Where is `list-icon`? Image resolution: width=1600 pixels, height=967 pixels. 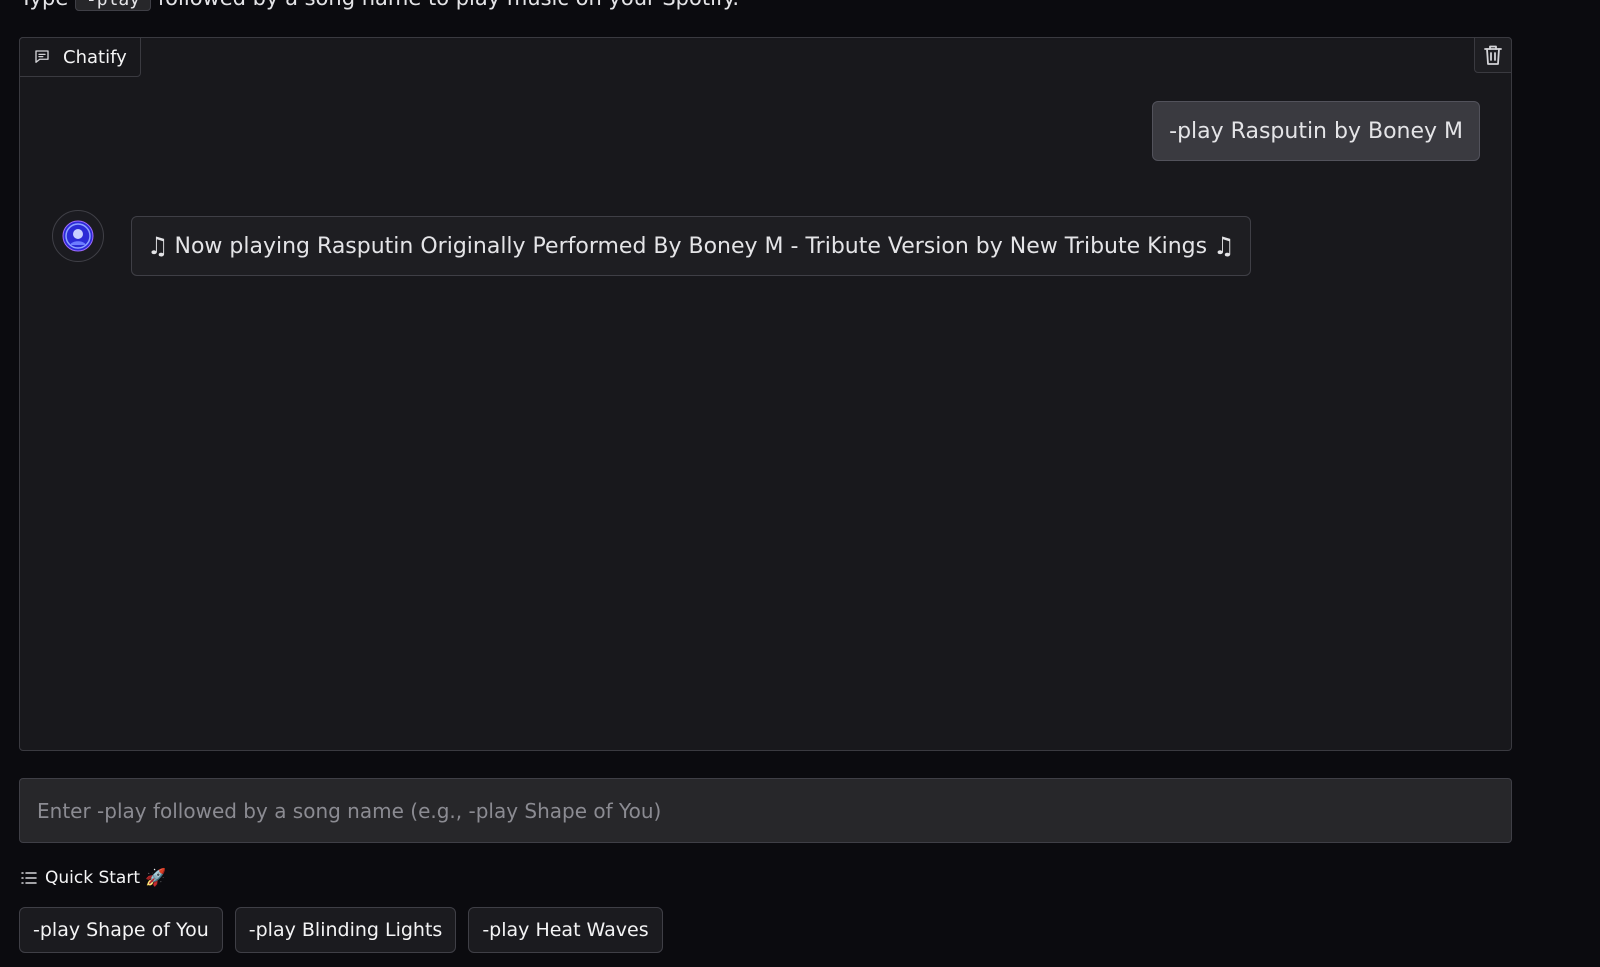
list-icon is located at coordinates (29, 878).